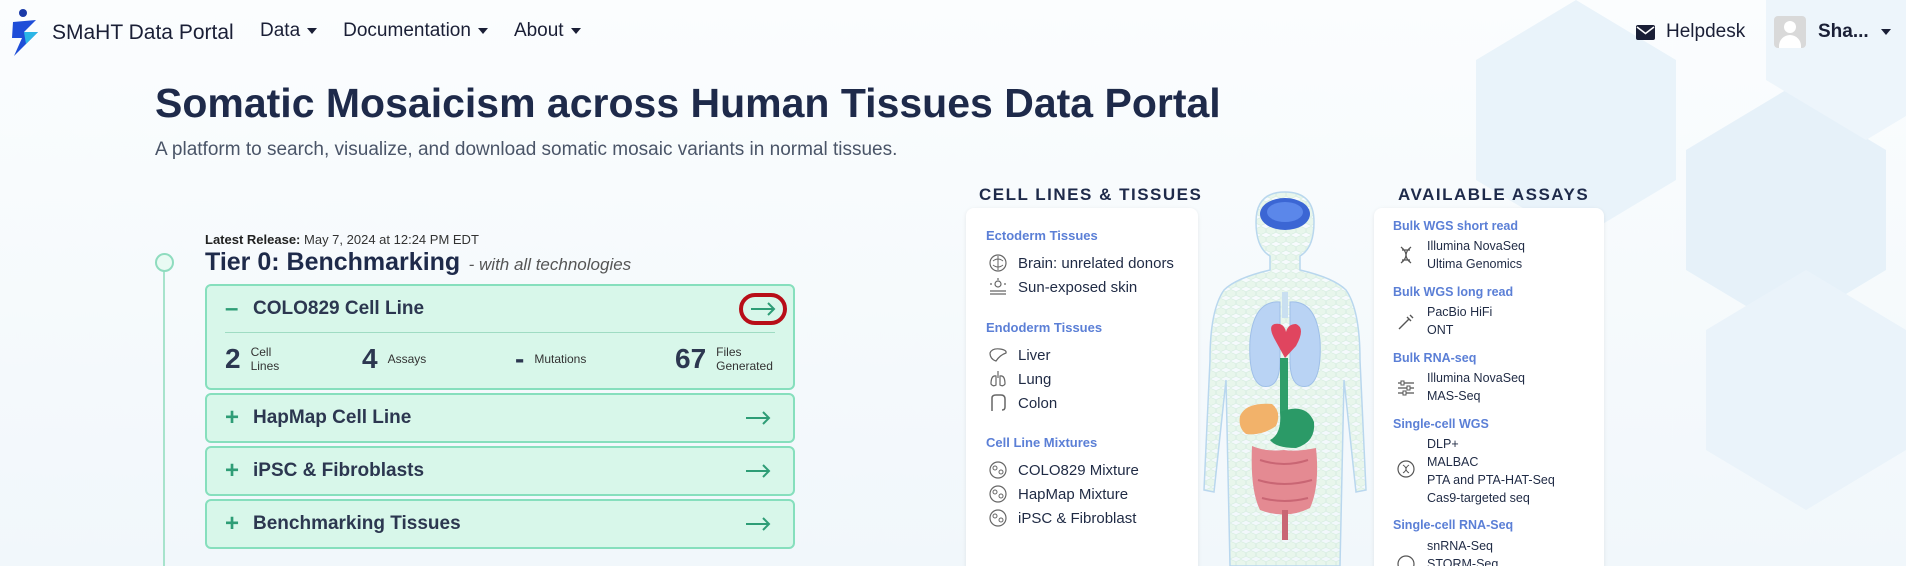  I want to click on smaht-logo-icon, so click(25, 32).